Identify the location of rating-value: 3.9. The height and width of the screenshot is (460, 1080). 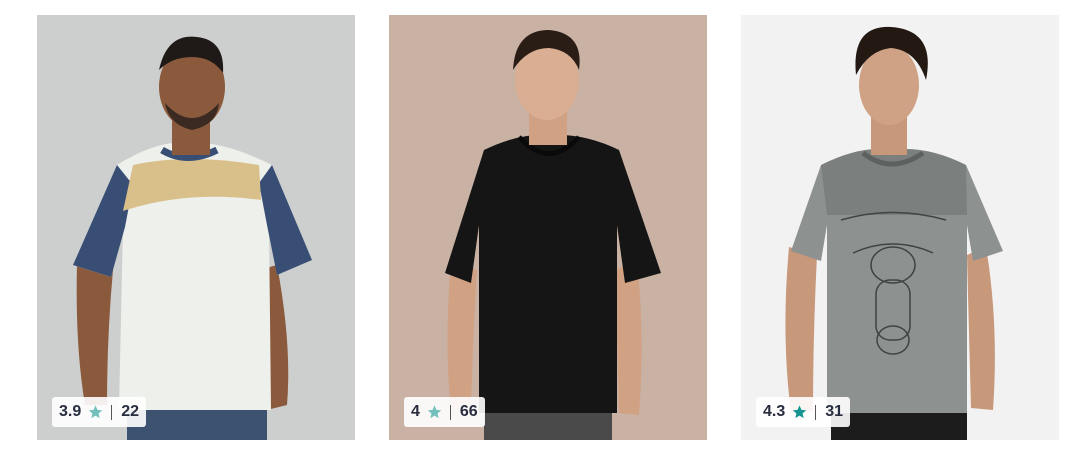
(70, 411).